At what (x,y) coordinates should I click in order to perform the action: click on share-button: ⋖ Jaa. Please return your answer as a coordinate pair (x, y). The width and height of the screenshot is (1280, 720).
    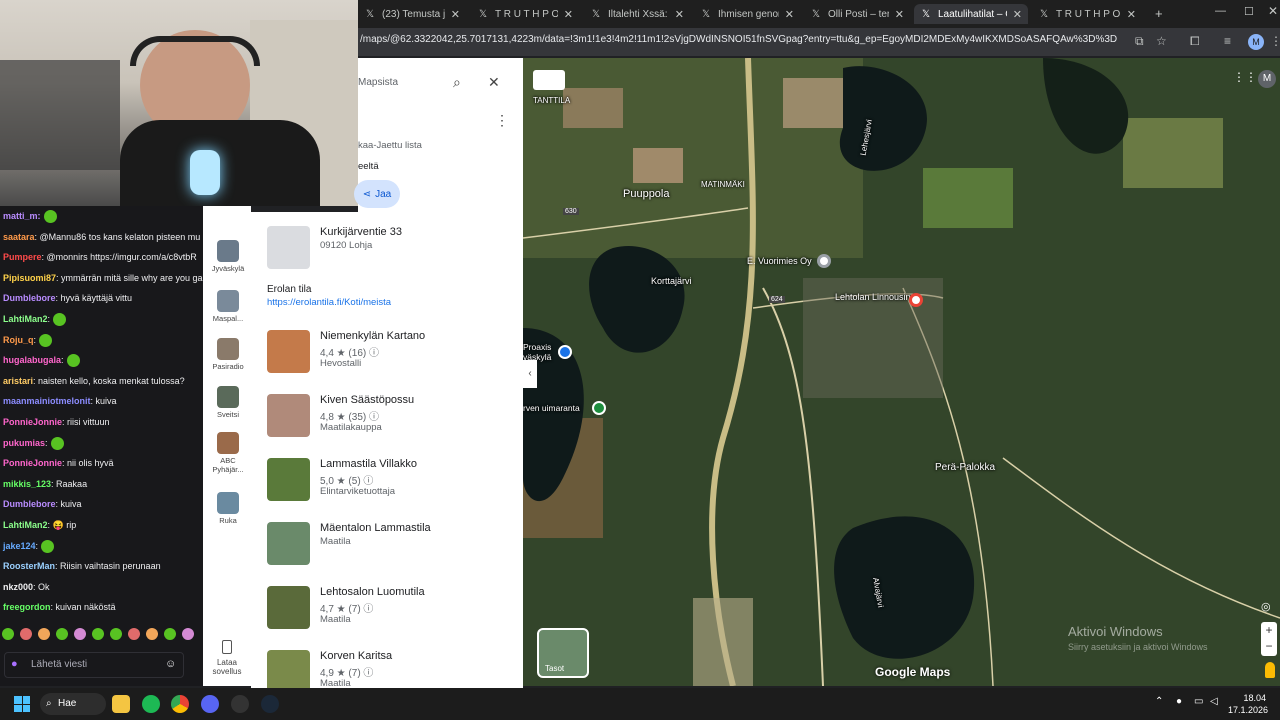
    Looking at the image, I should click on (377, 194).